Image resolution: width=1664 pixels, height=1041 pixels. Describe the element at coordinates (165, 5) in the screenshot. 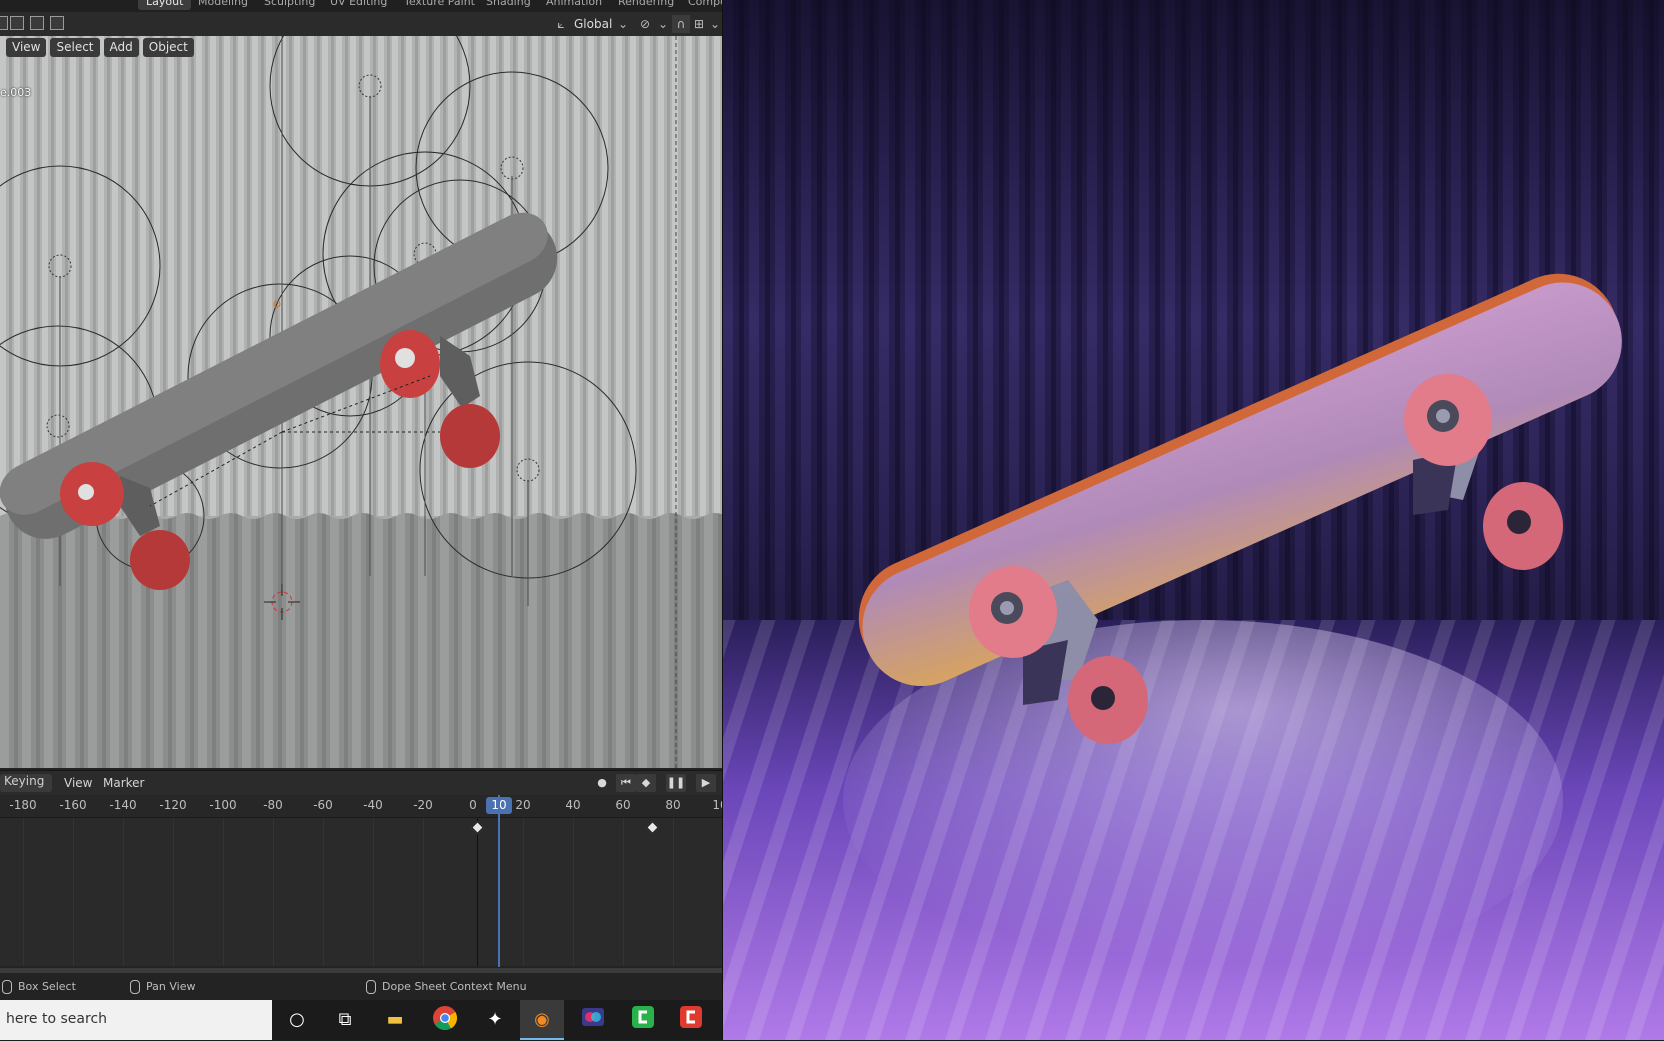

I see `tab-layout: Layout` at that location.